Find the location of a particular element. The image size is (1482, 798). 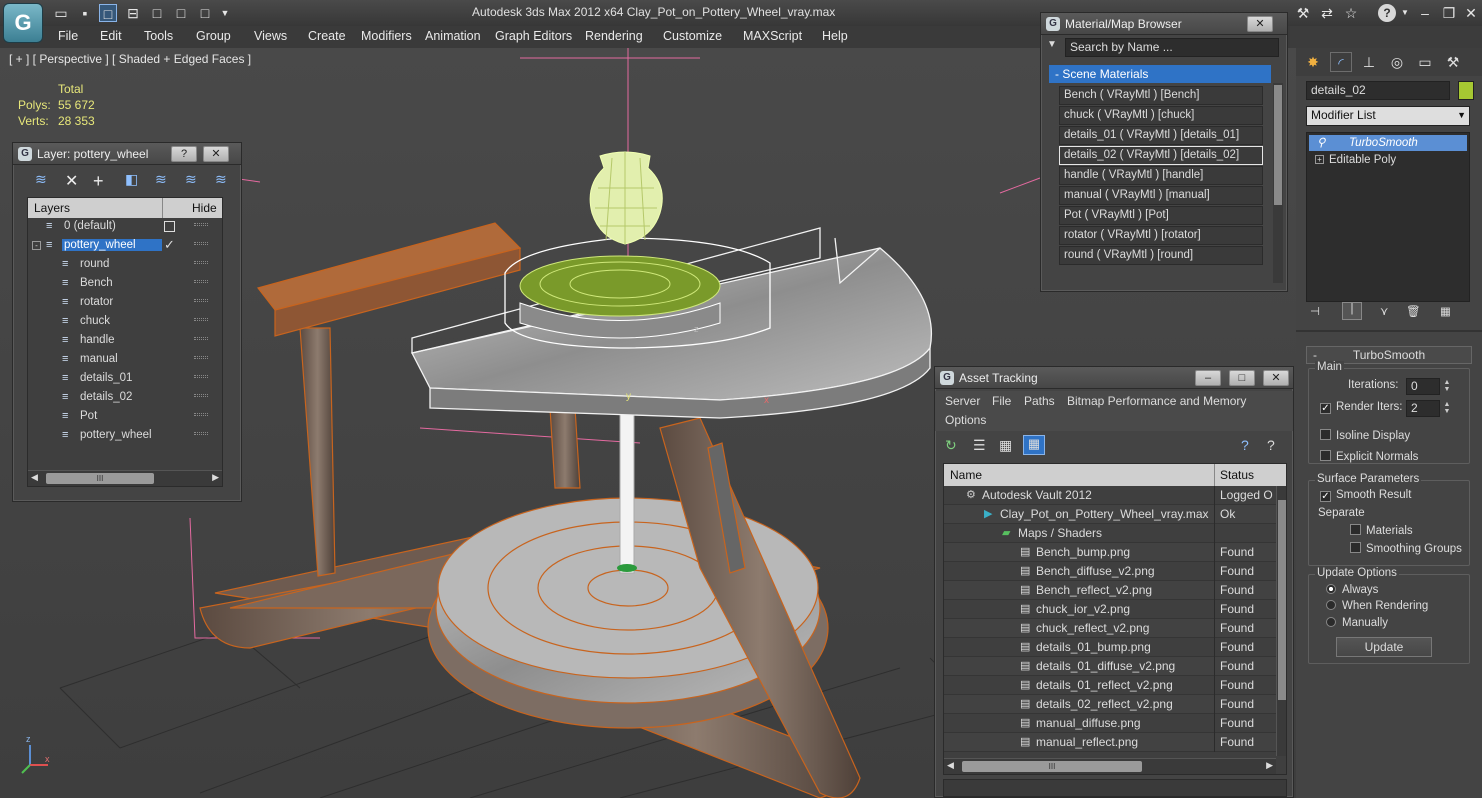

asset-row: ▤ Bench_reflect_v2.png Found is located at coordinates (1110, 590).